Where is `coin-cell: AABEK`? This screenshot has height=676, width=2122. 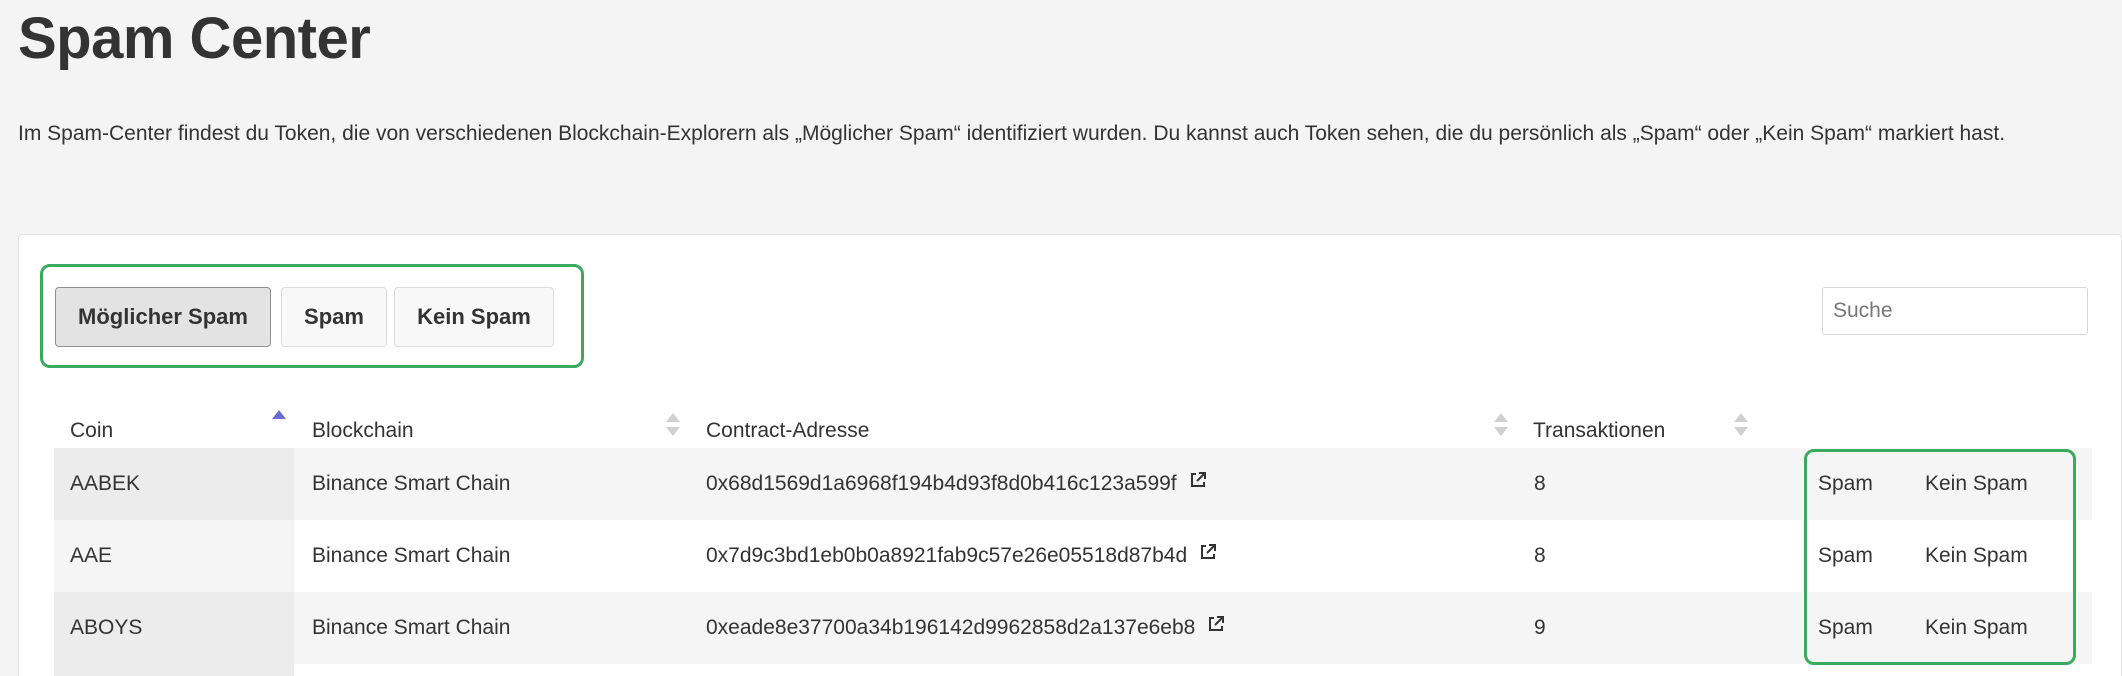
coin-cell: AABEK is located at coordinates (174, 484).